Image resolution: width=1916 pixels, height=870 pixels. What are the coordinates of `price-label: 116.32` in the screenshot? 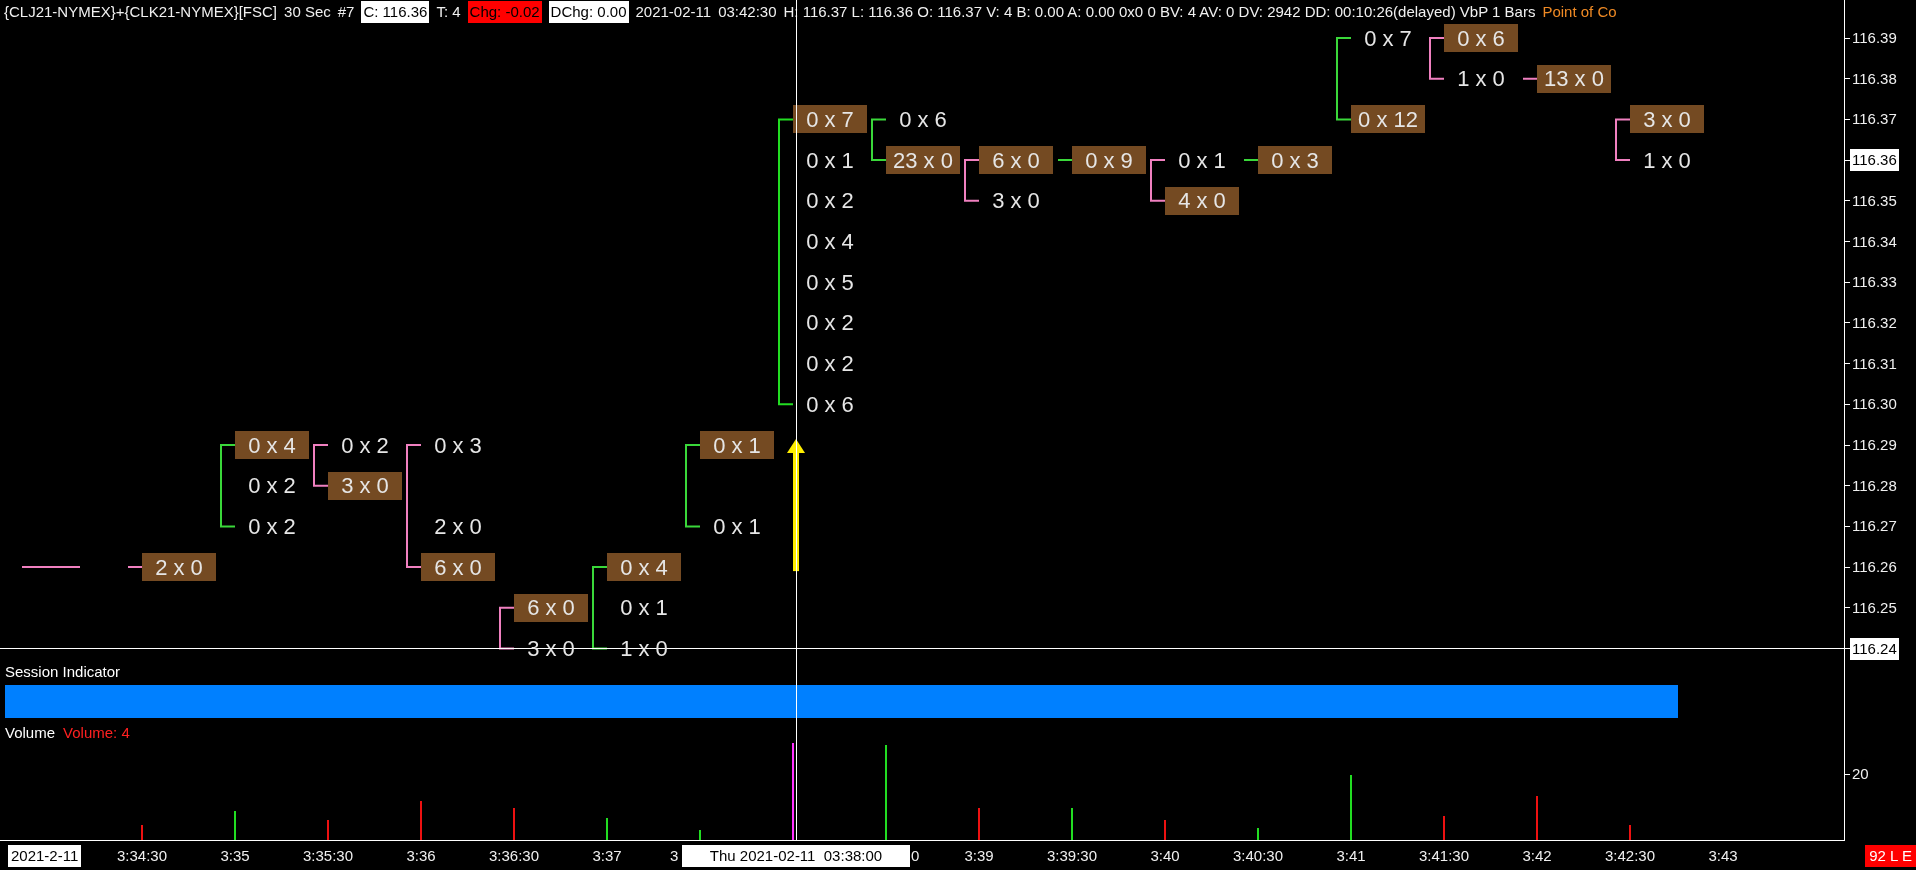 It's located at (1874, 322).